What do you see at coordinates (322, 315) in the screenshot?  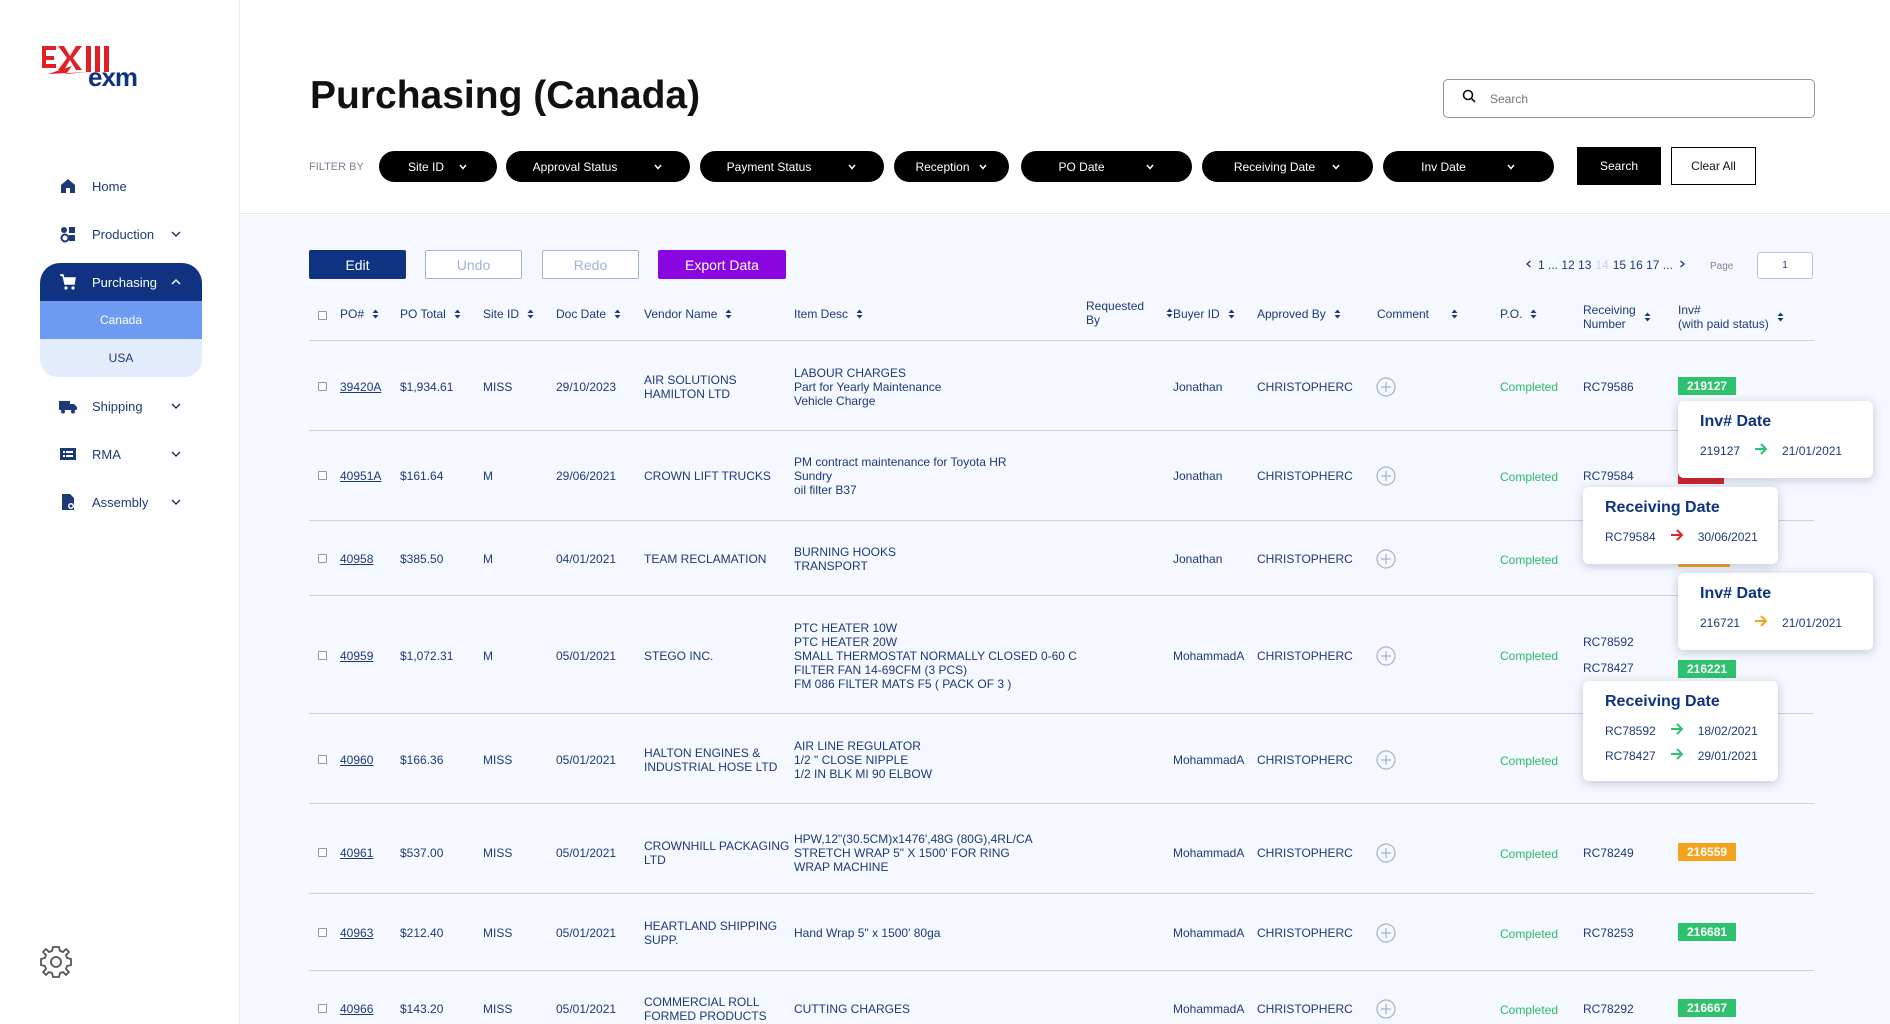 I see `select-all-checkbox` at bounding box center [322, 315].